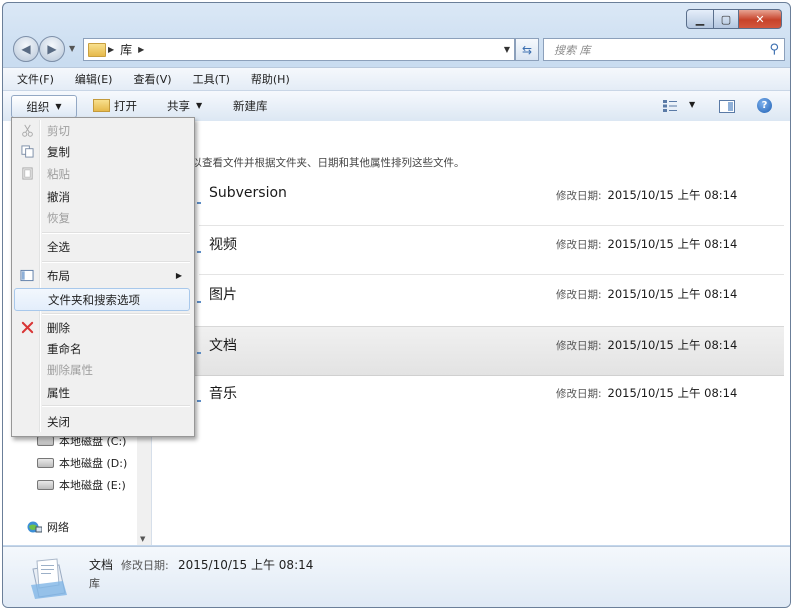 The image size is (793, 610). What do you see at coordinates (468, 300) in the screenshot?
I see `library-row: 图片 修改日期: 2015/10/15 上午 08:14` at bounding box center [468, 300].